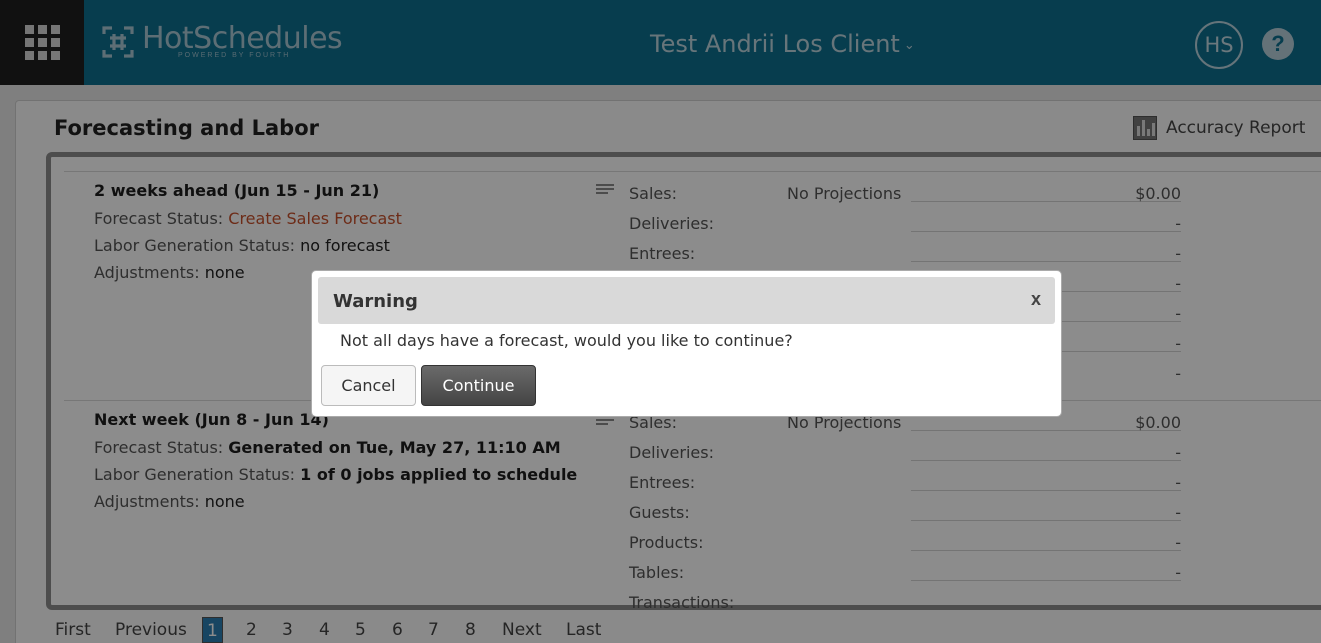 The height and width of the screenshot is (643, 1321). What do you see at coordinates (686, 300) in the screenshot?
I see `dialog-header: Warning x` at bounding box center [686, 300].